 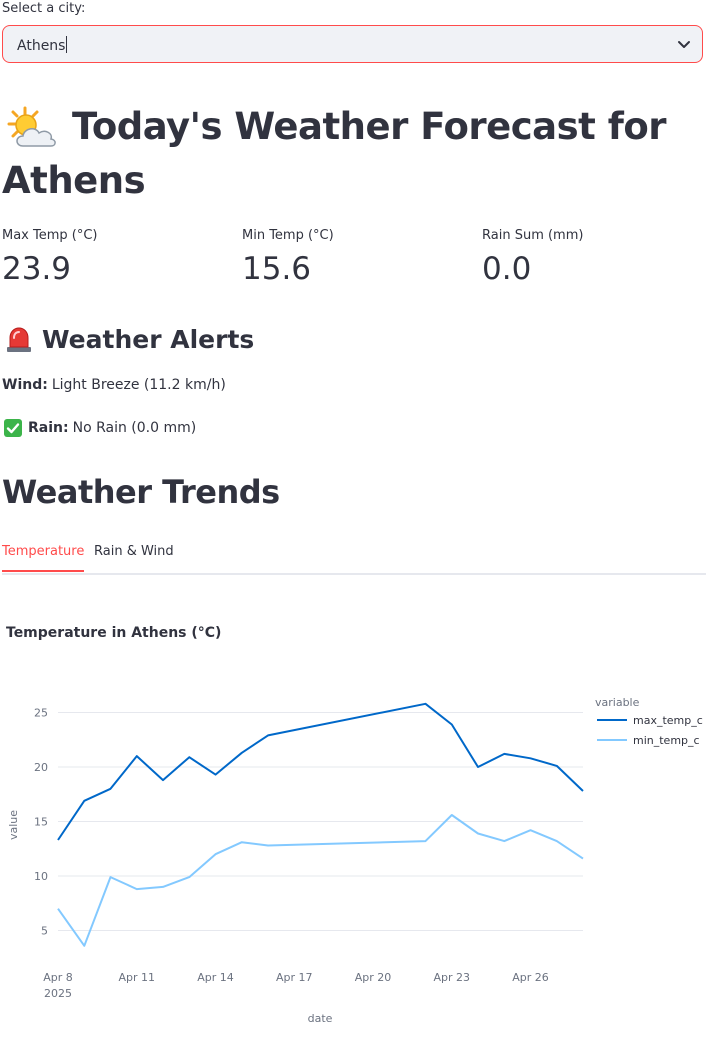 What do you see at coordinates (320, 771) in the screenshot?
I see `series-line-max_temp_c` at bounding box center [320, 771].